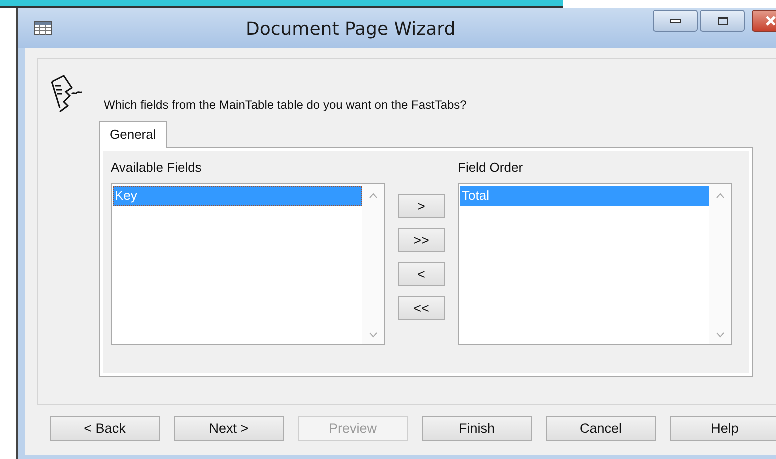 The height and width of the screenshot is (459, 776). I want to click on wizard-question: Which fields from the MainTable table do you want on the FastTabs?, so click(285, 105).